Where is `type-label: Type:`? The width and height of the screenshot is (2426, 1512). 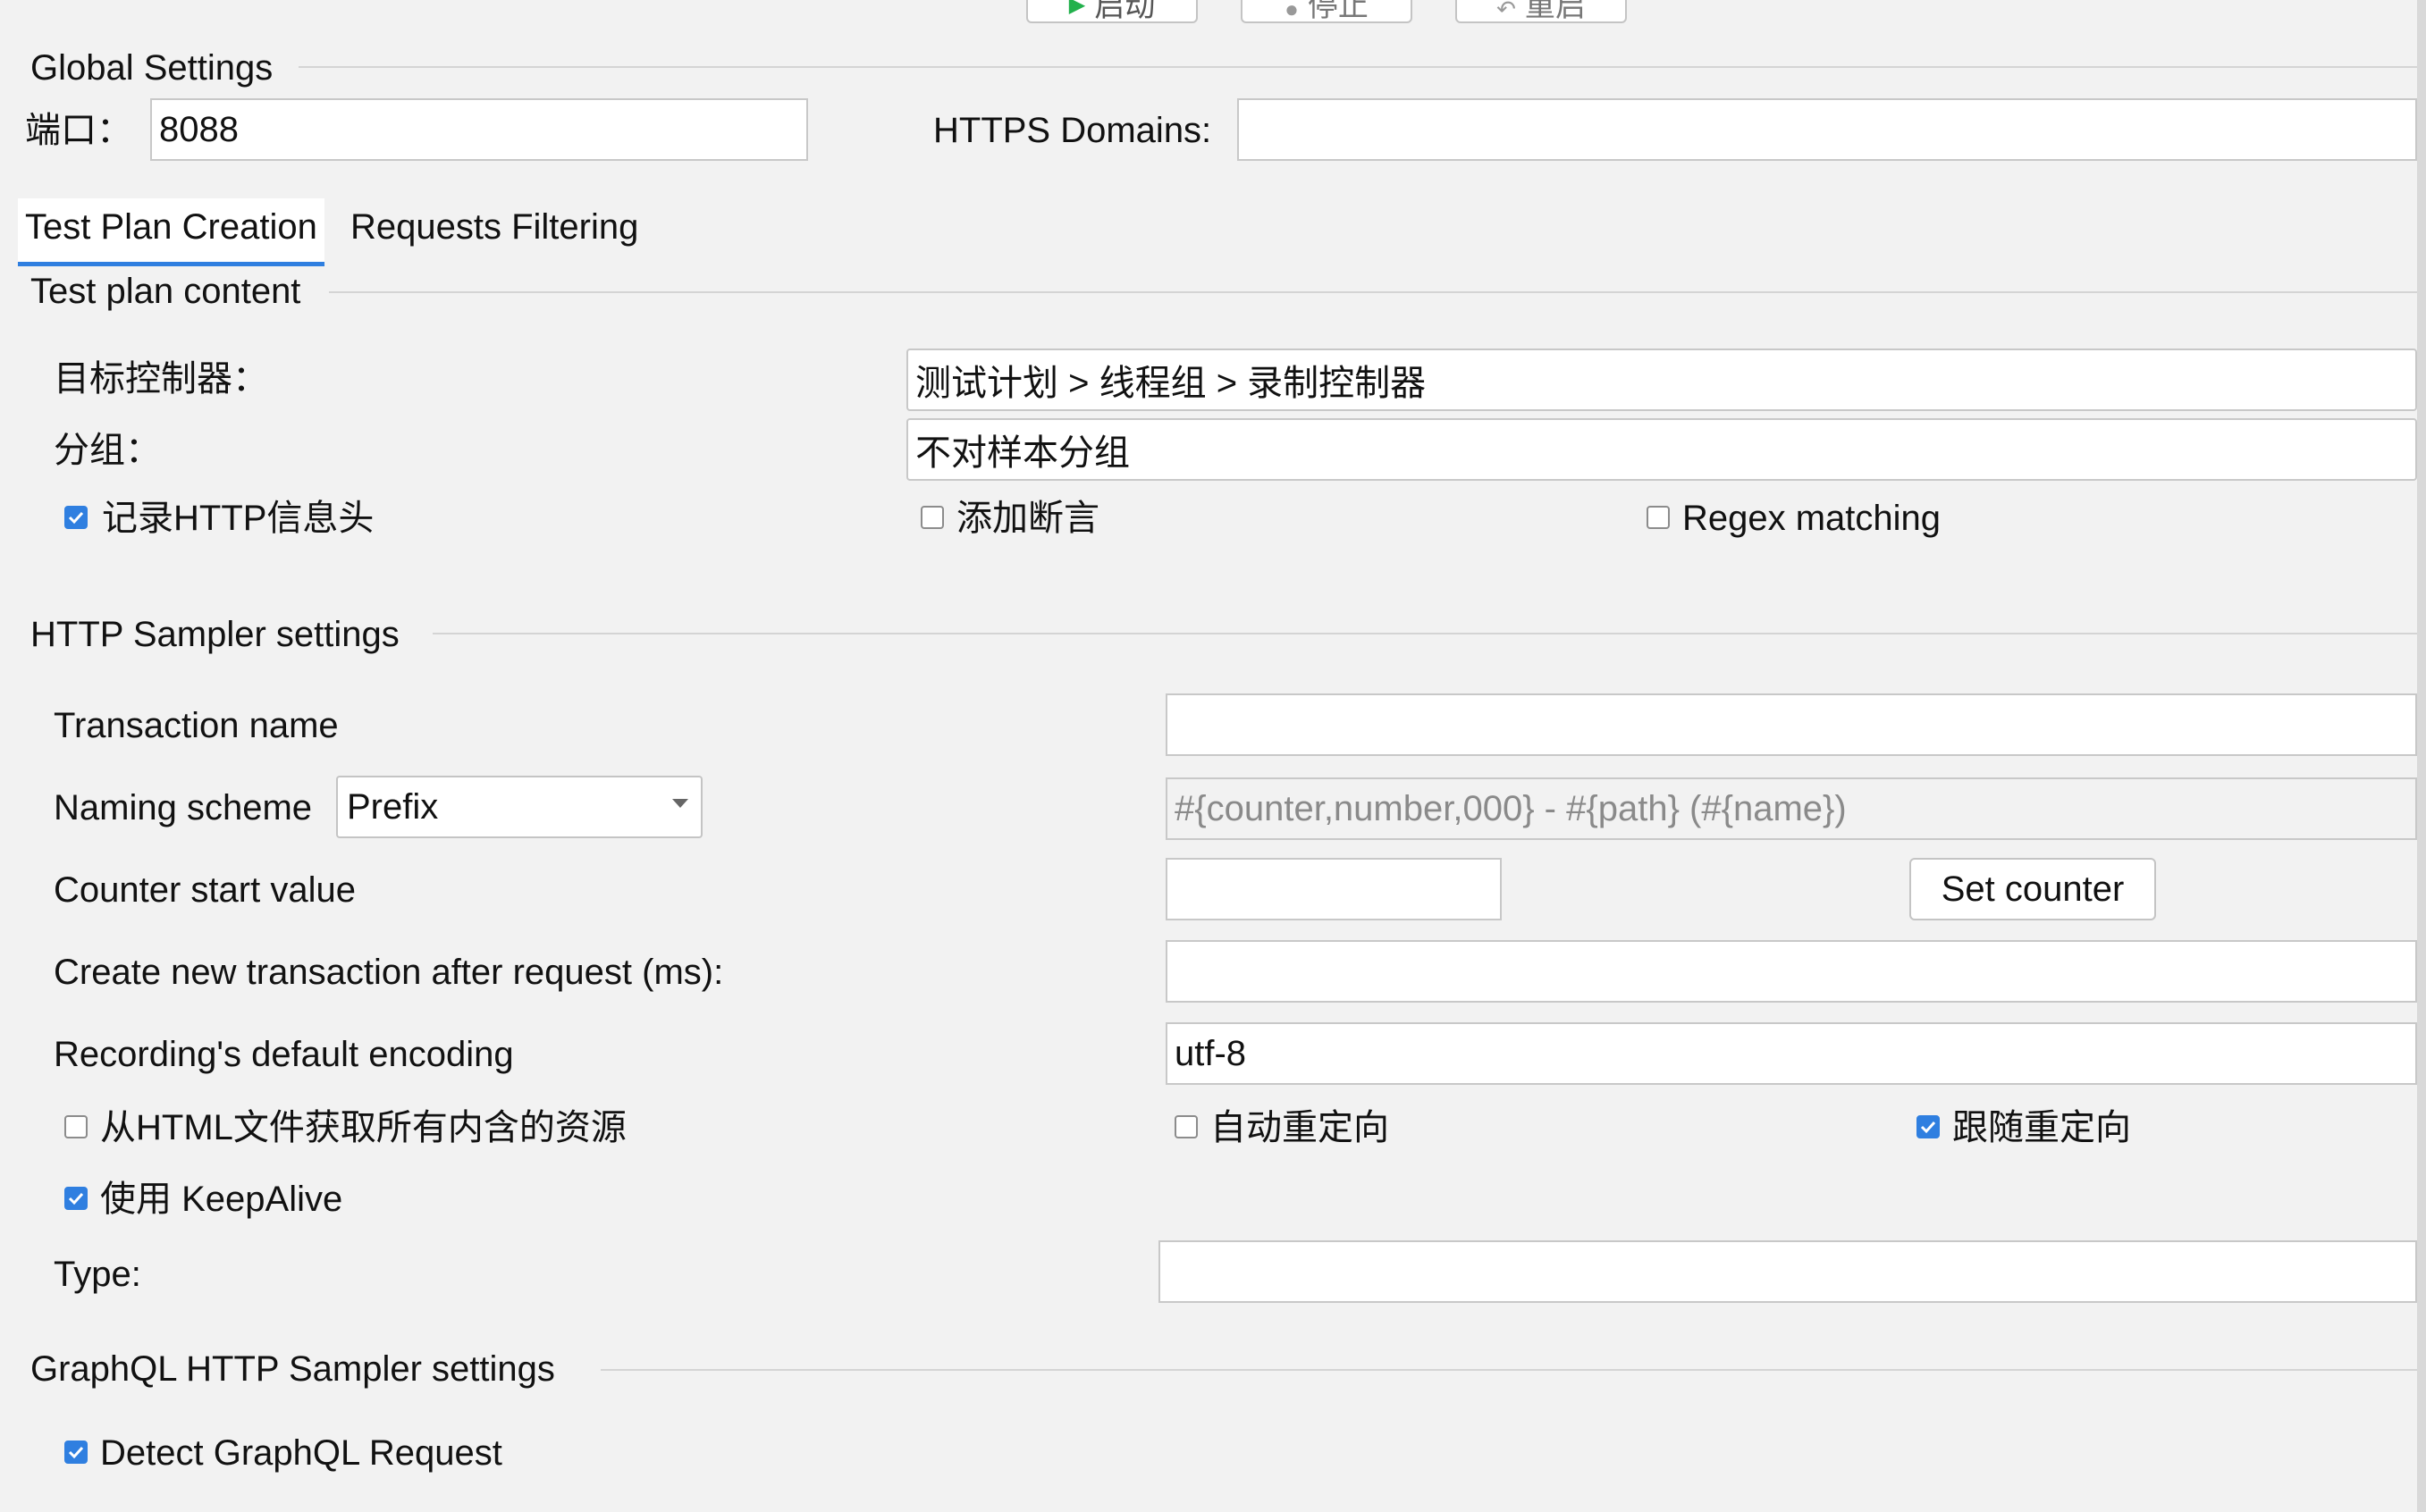
type-label: Type: is located at coordinates (97, 1274).